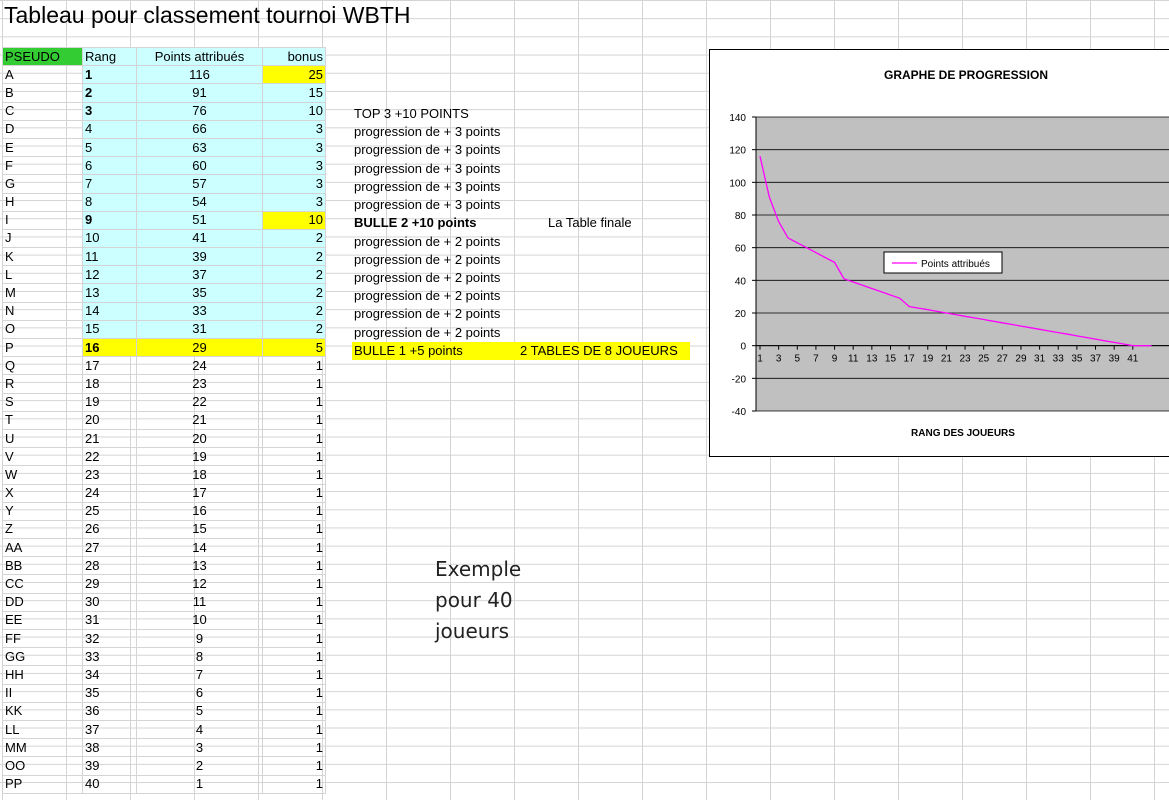 This screenshot has height=800, width=1169. I want to click on cell-rang: 18, so click(109, 384).